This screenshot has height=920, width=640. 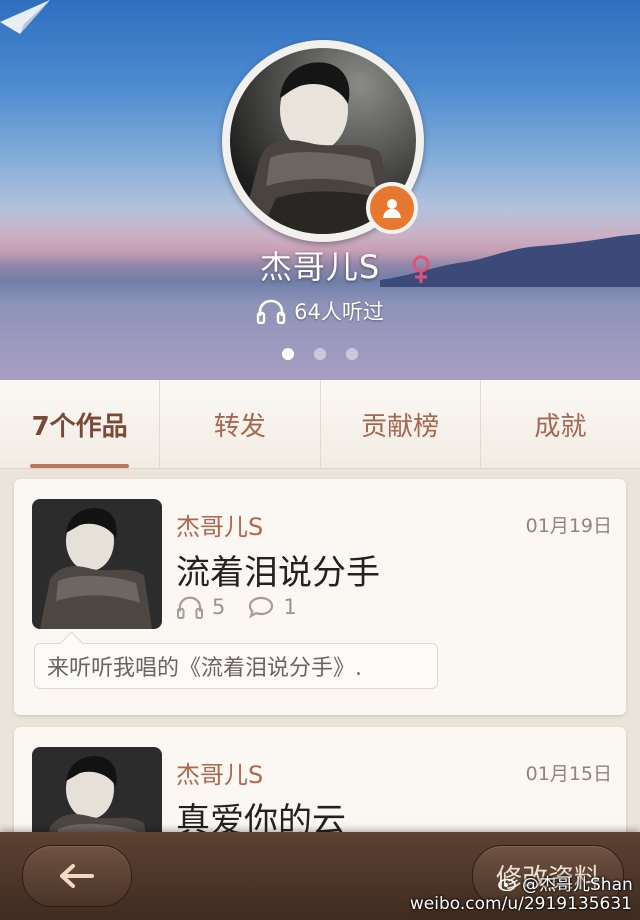 What do you see at coordinates (278, 569) in the screenshot?
I see `work-title: 流着泪说分手` at bounding box center [278, 569].